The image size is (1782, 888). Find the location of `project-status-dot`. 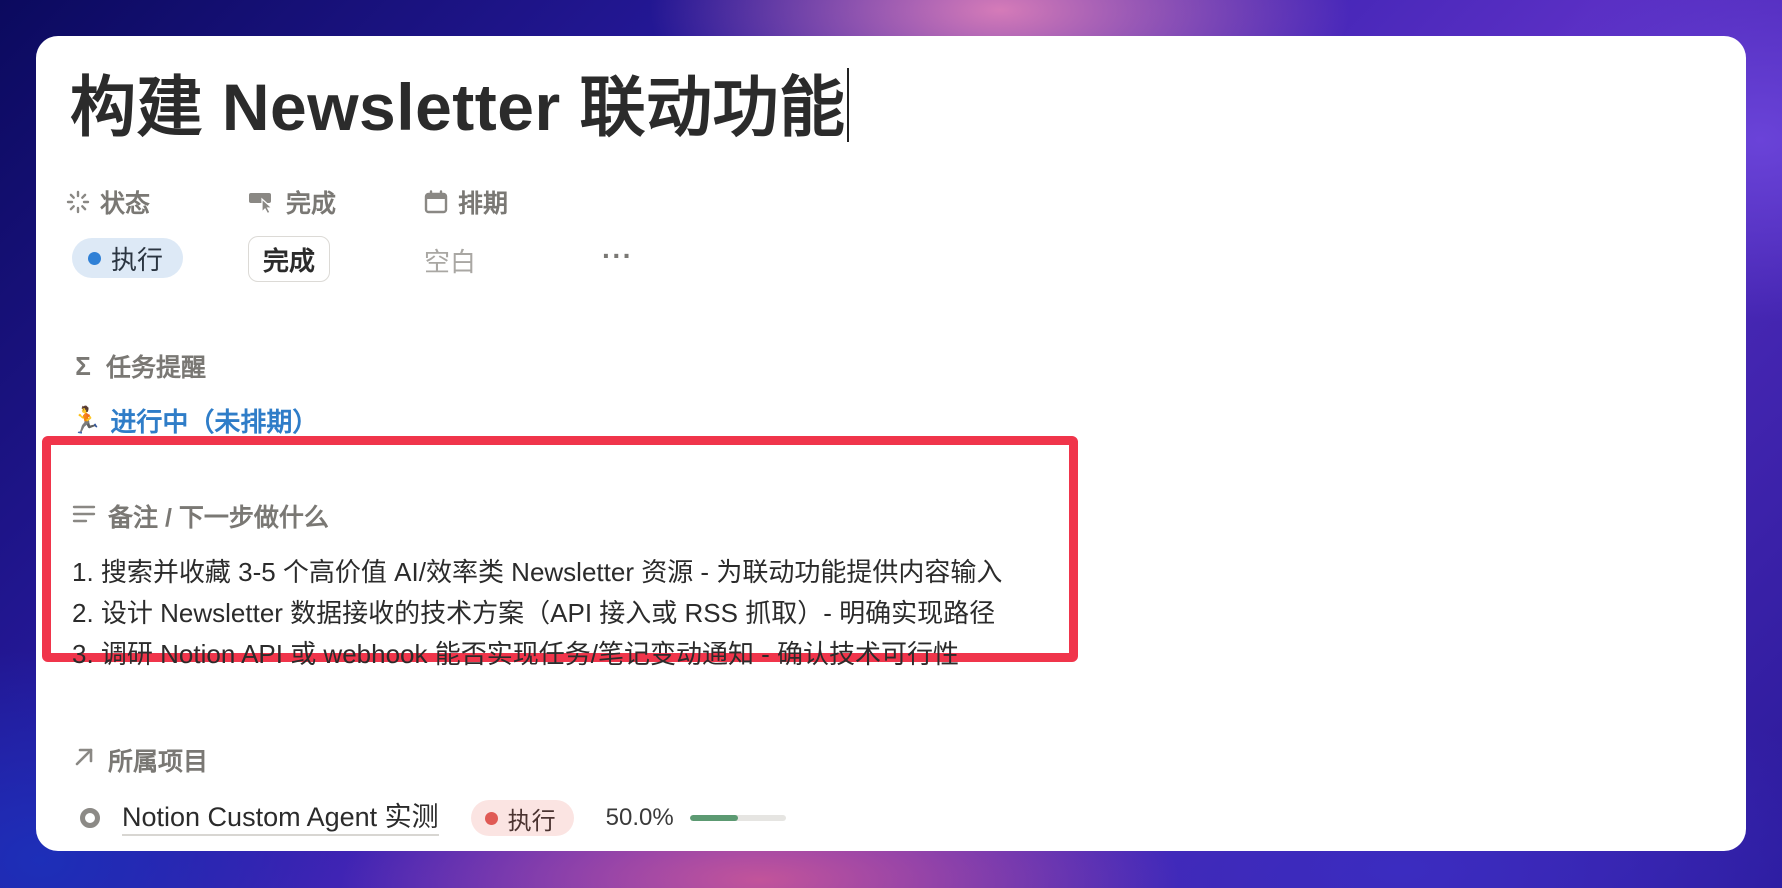

project-status-dot is located at coordinates (491, 818).